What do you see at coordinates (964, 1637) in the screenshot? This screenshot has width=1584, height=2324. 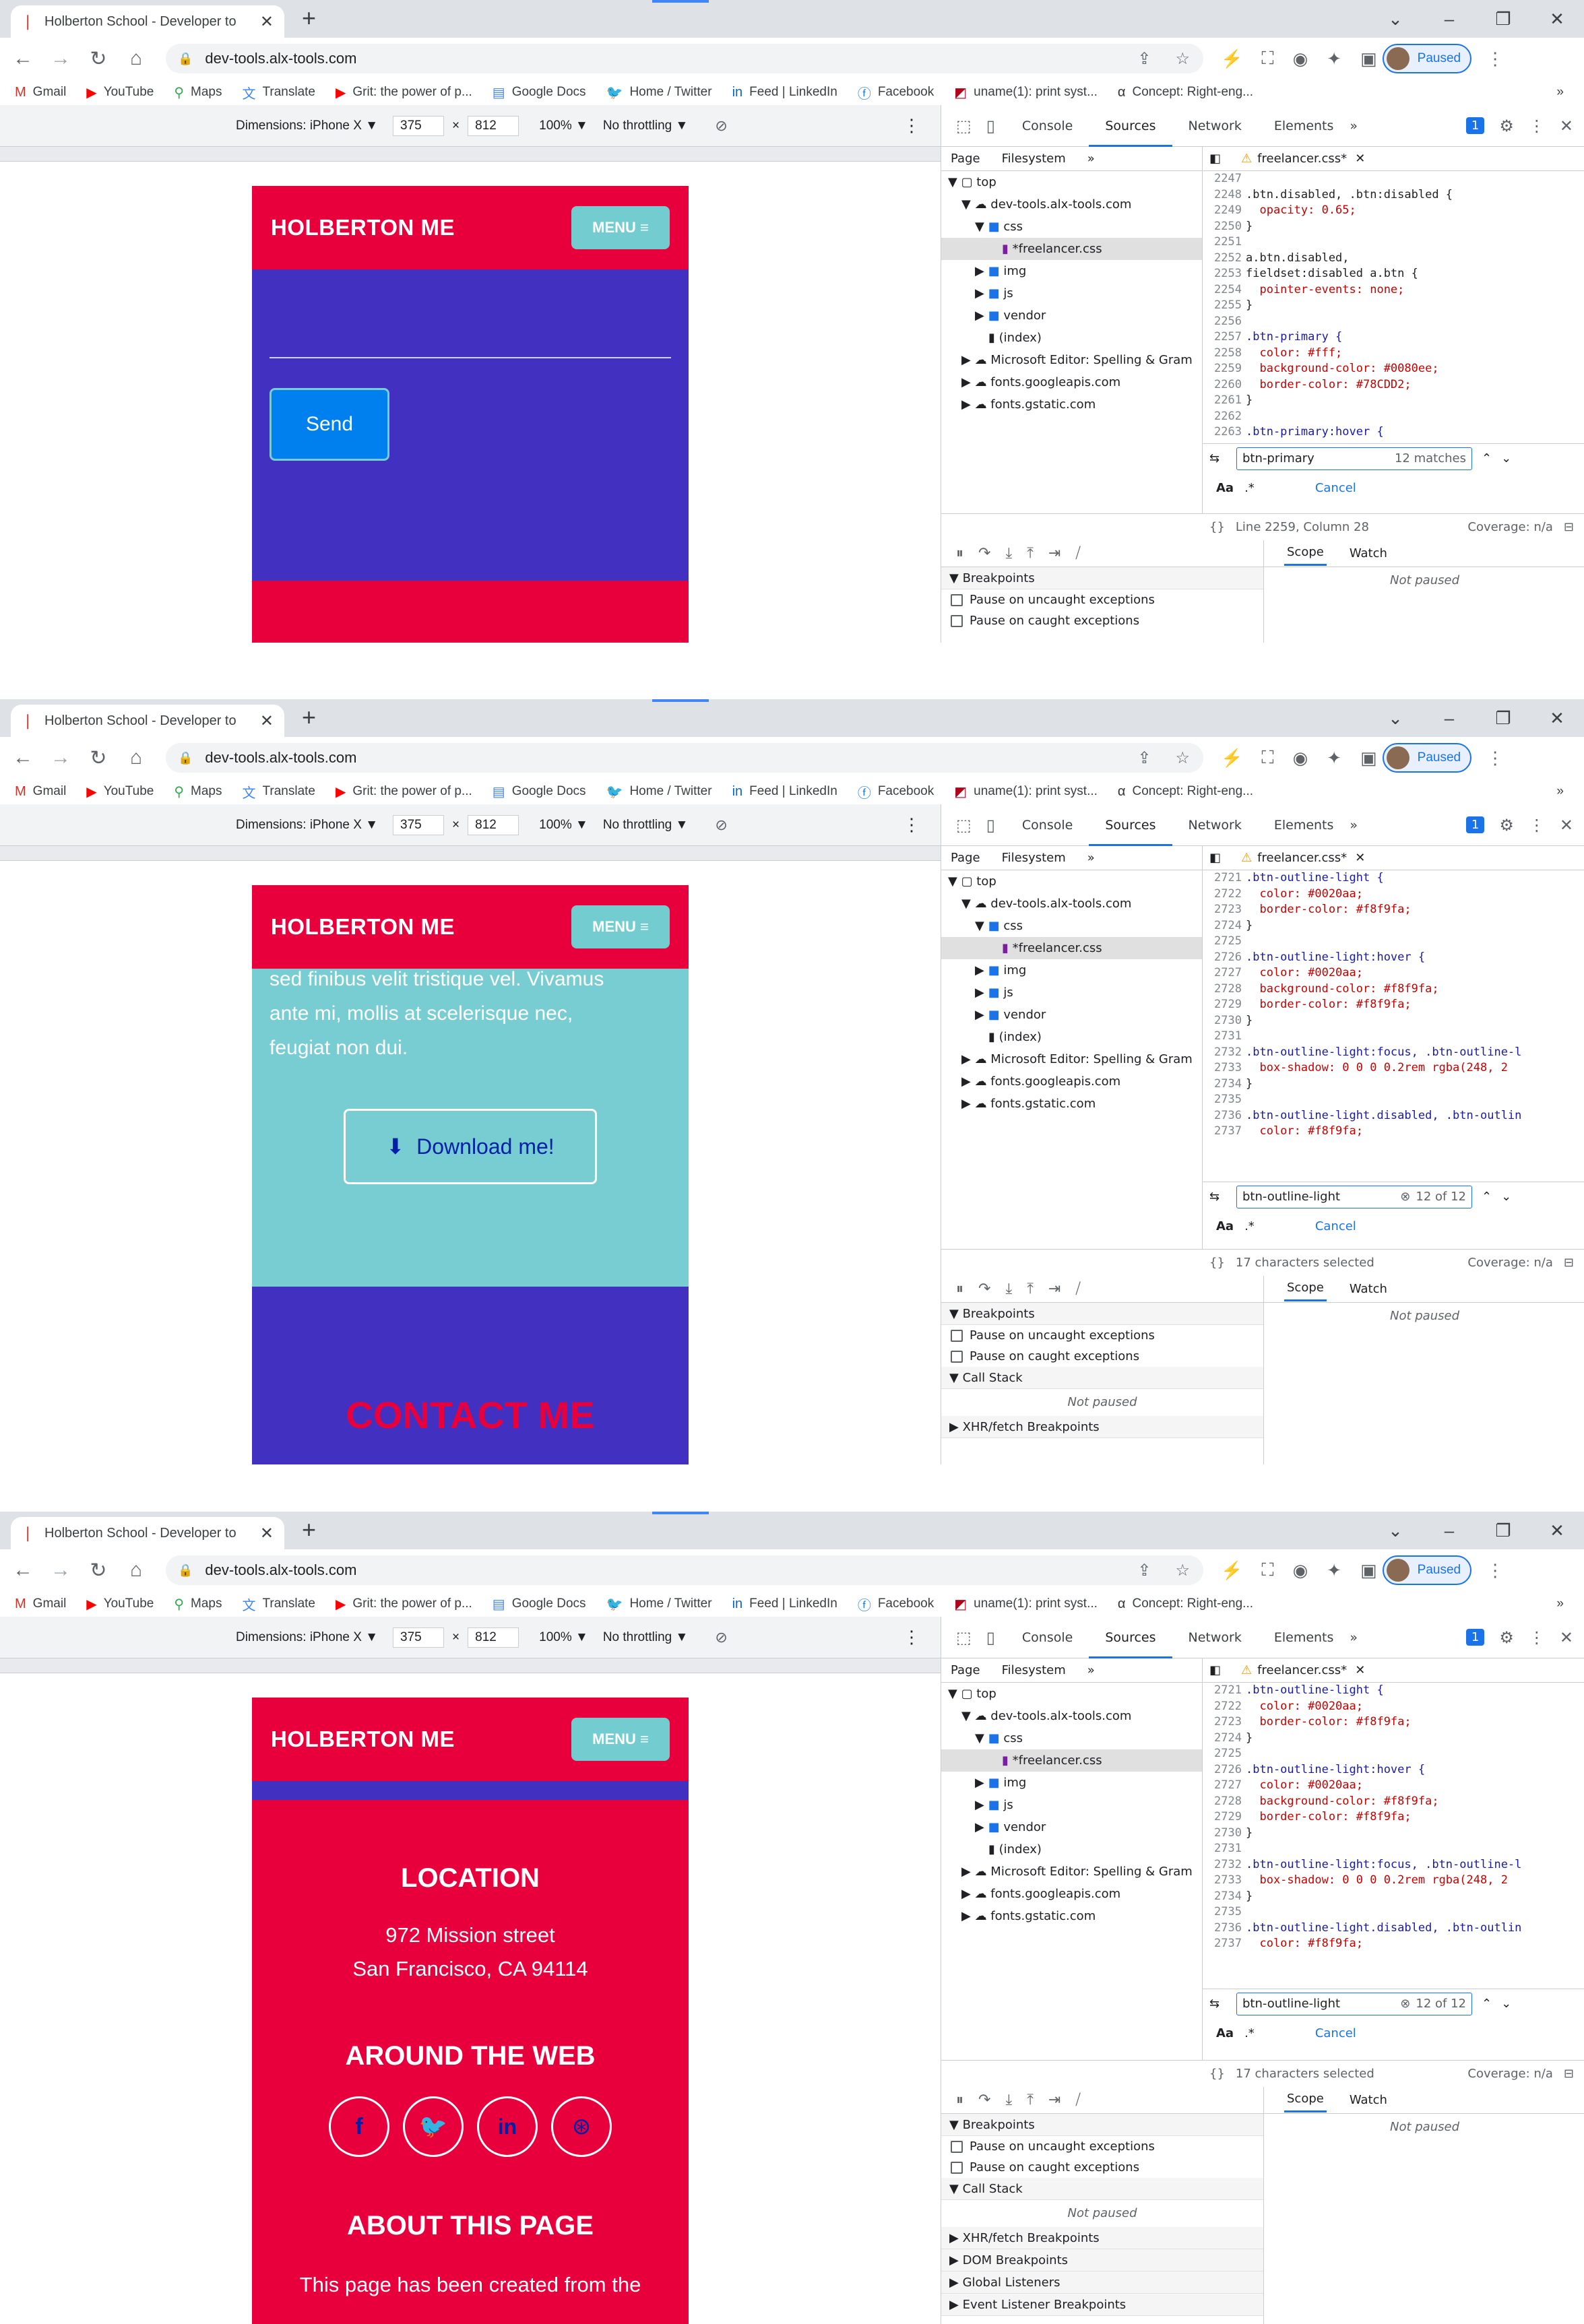 I see `inspect-icon: ⬚` at bounding box center [964, 1637].